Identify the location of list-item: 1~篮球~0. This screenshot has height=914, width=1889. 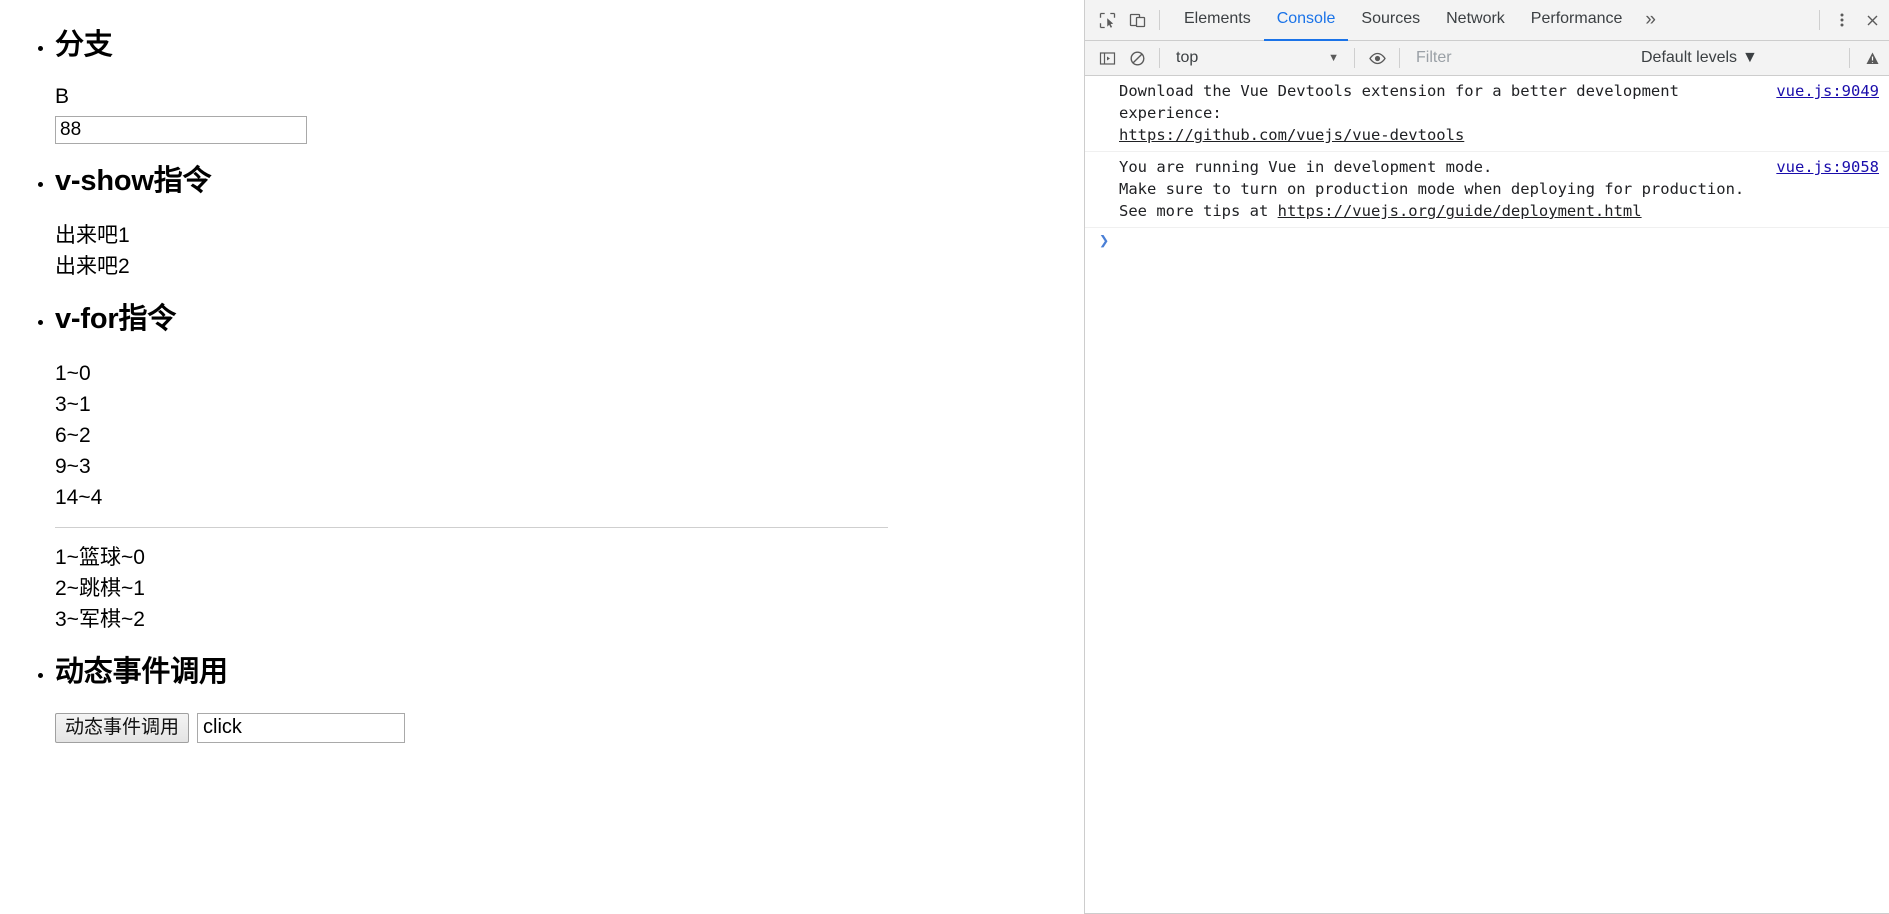
(100, 557).